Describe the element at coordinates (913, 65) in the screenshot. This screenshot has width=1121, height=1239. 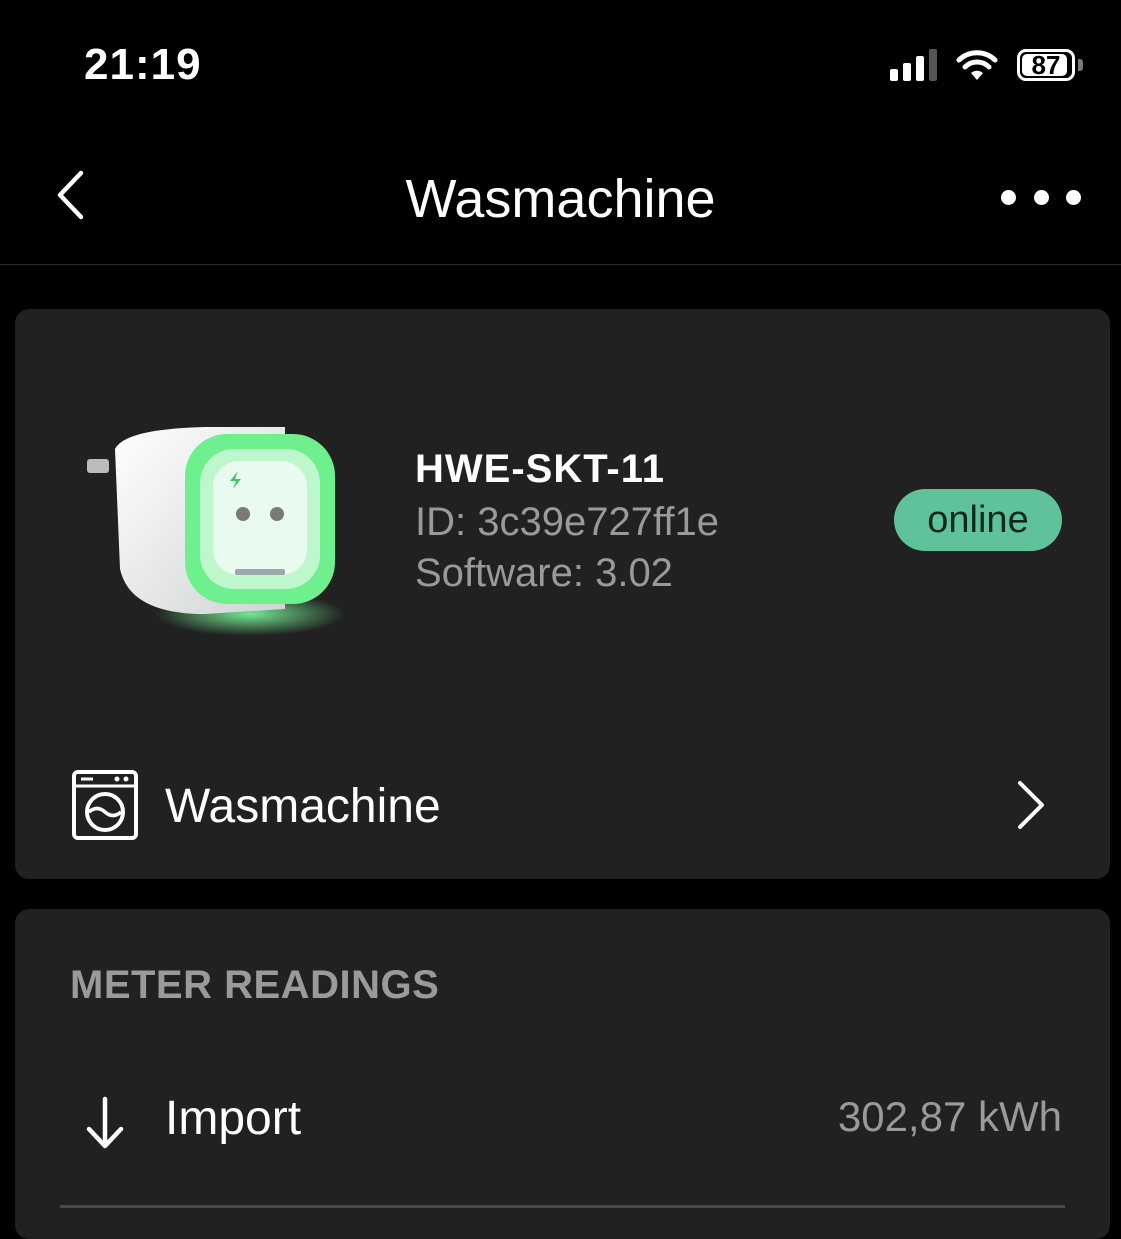
I see `cellular-signal-icon` at that location.